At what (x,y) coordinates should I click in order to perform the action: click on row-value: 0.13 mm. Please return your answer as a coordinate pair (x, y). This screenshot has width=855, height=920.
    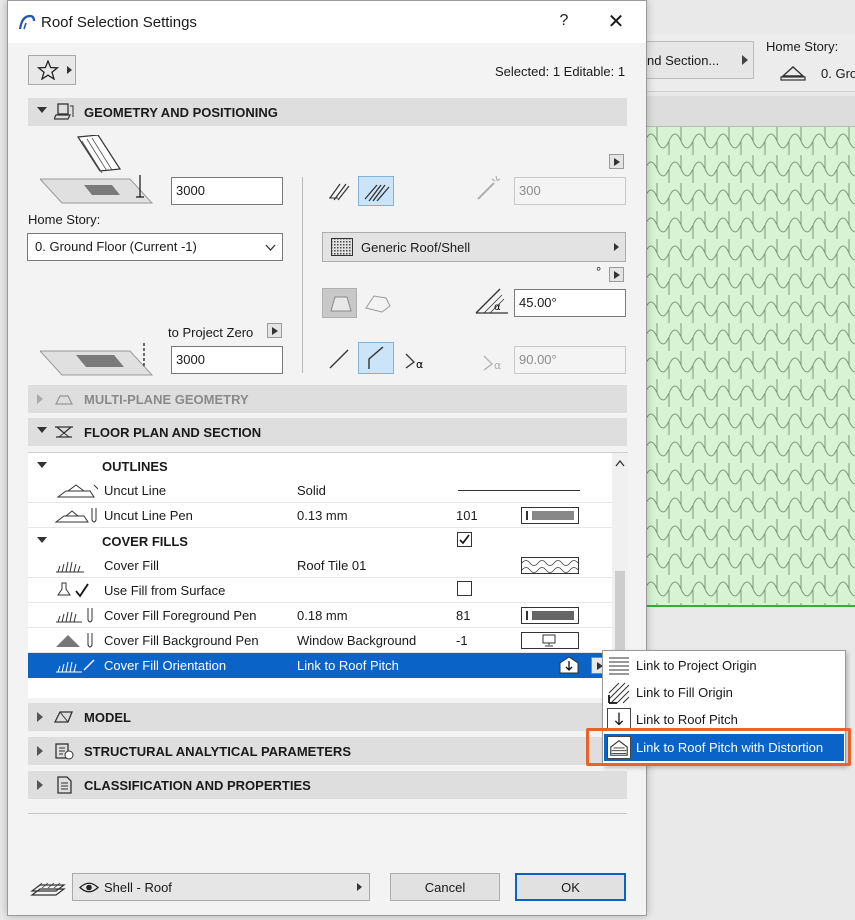
    Looking at the image, I should click on (322, 515).